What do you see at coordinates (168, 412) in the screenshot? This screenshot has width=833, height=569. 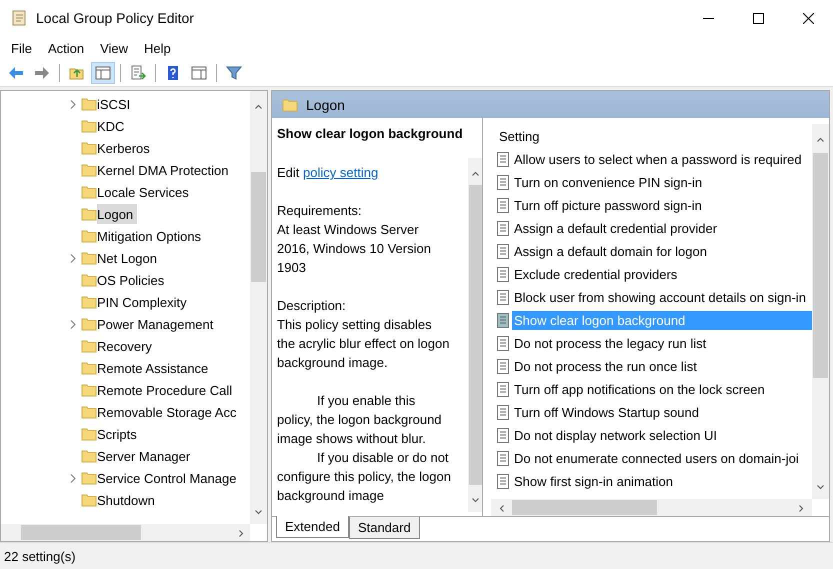 I see `tree-item: Removable Storage Acc` at bounding box center [168, 412].